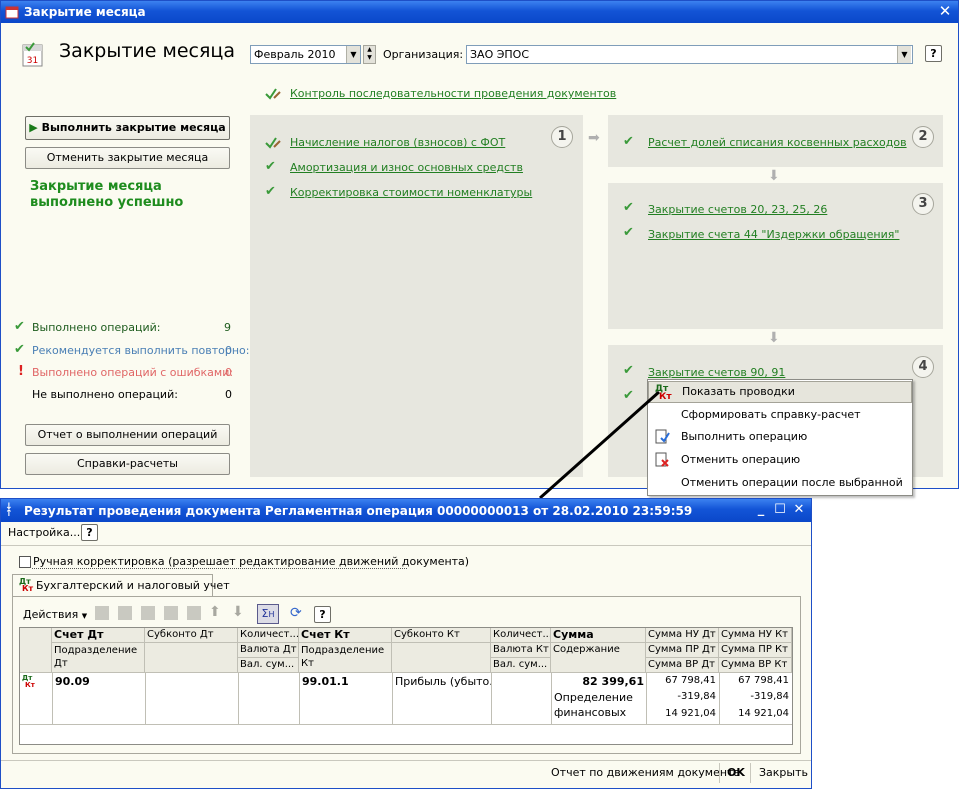 The image size is (959, 789). I want to click on menu-cancel-operation: Отменить операцию, so click(780, 460).